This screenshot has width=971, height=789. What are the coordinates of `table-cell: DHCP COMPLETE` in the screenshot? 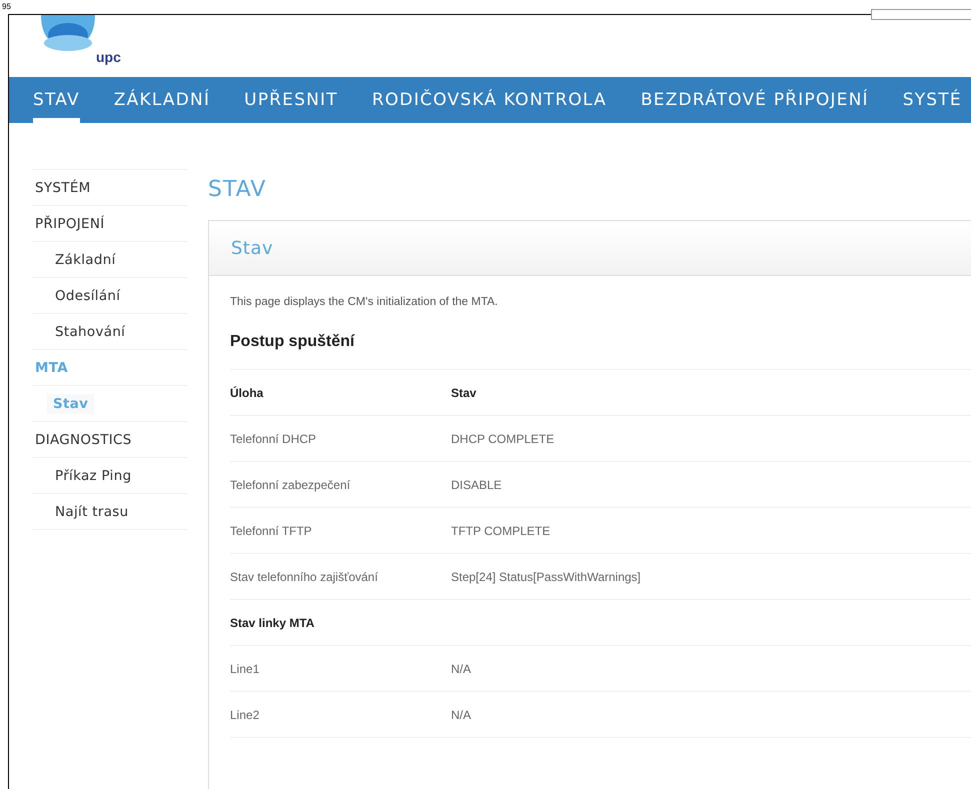 It's located at (502, 439).